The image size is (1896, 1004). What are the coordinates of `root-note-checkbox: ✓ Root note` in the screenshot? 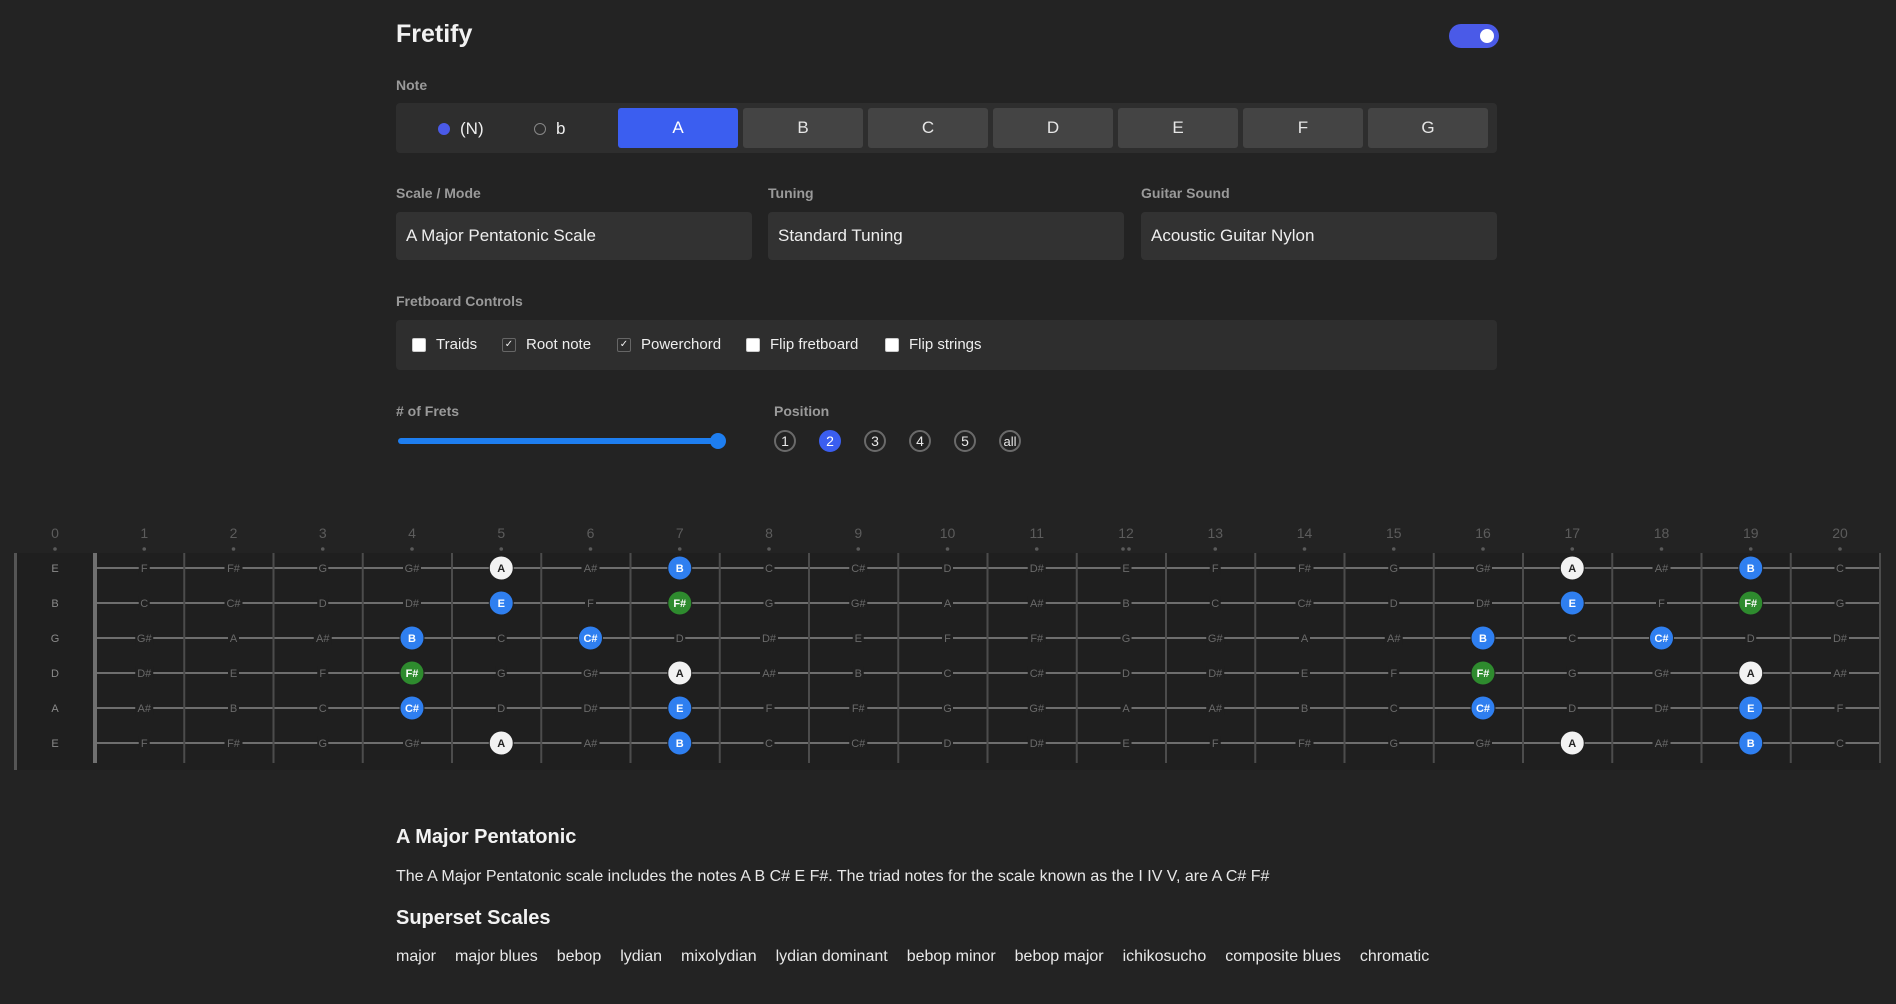 It's located at (546, 344).